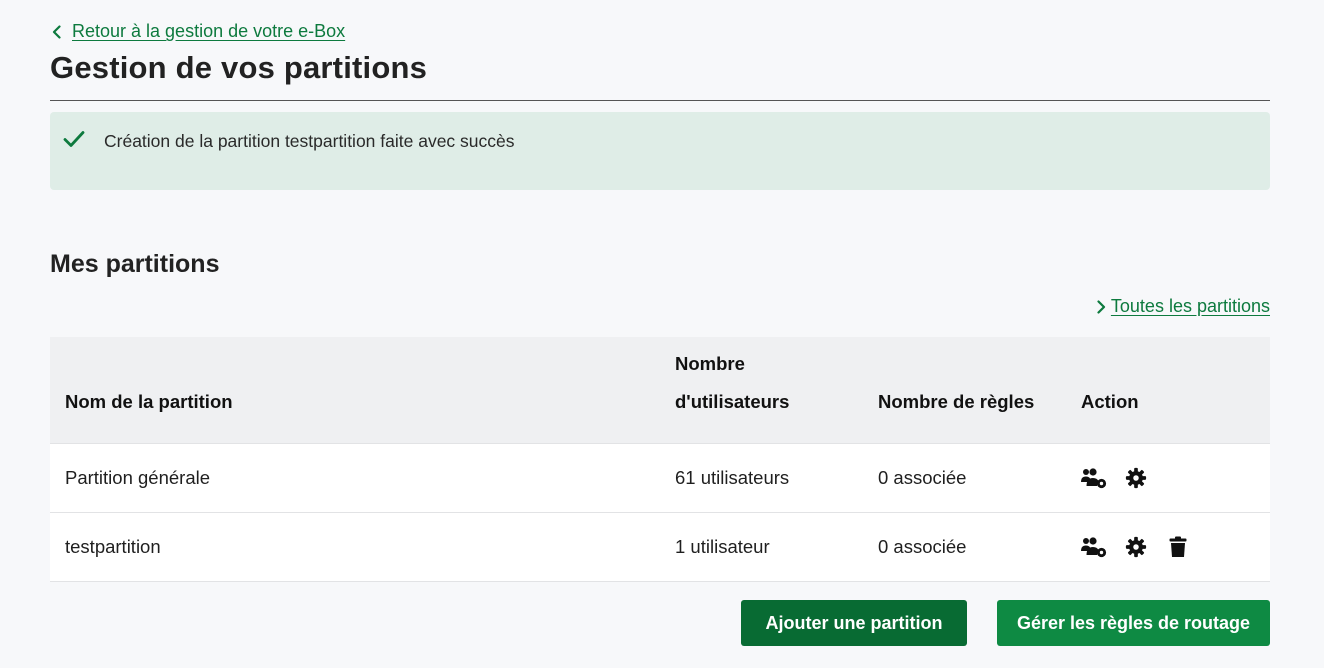  What do you see at coordinates (209, 31) in the screenshot?
I see `back-link-label: Retour à la gestion de votre e-Box` at bounding box center [209, 31].